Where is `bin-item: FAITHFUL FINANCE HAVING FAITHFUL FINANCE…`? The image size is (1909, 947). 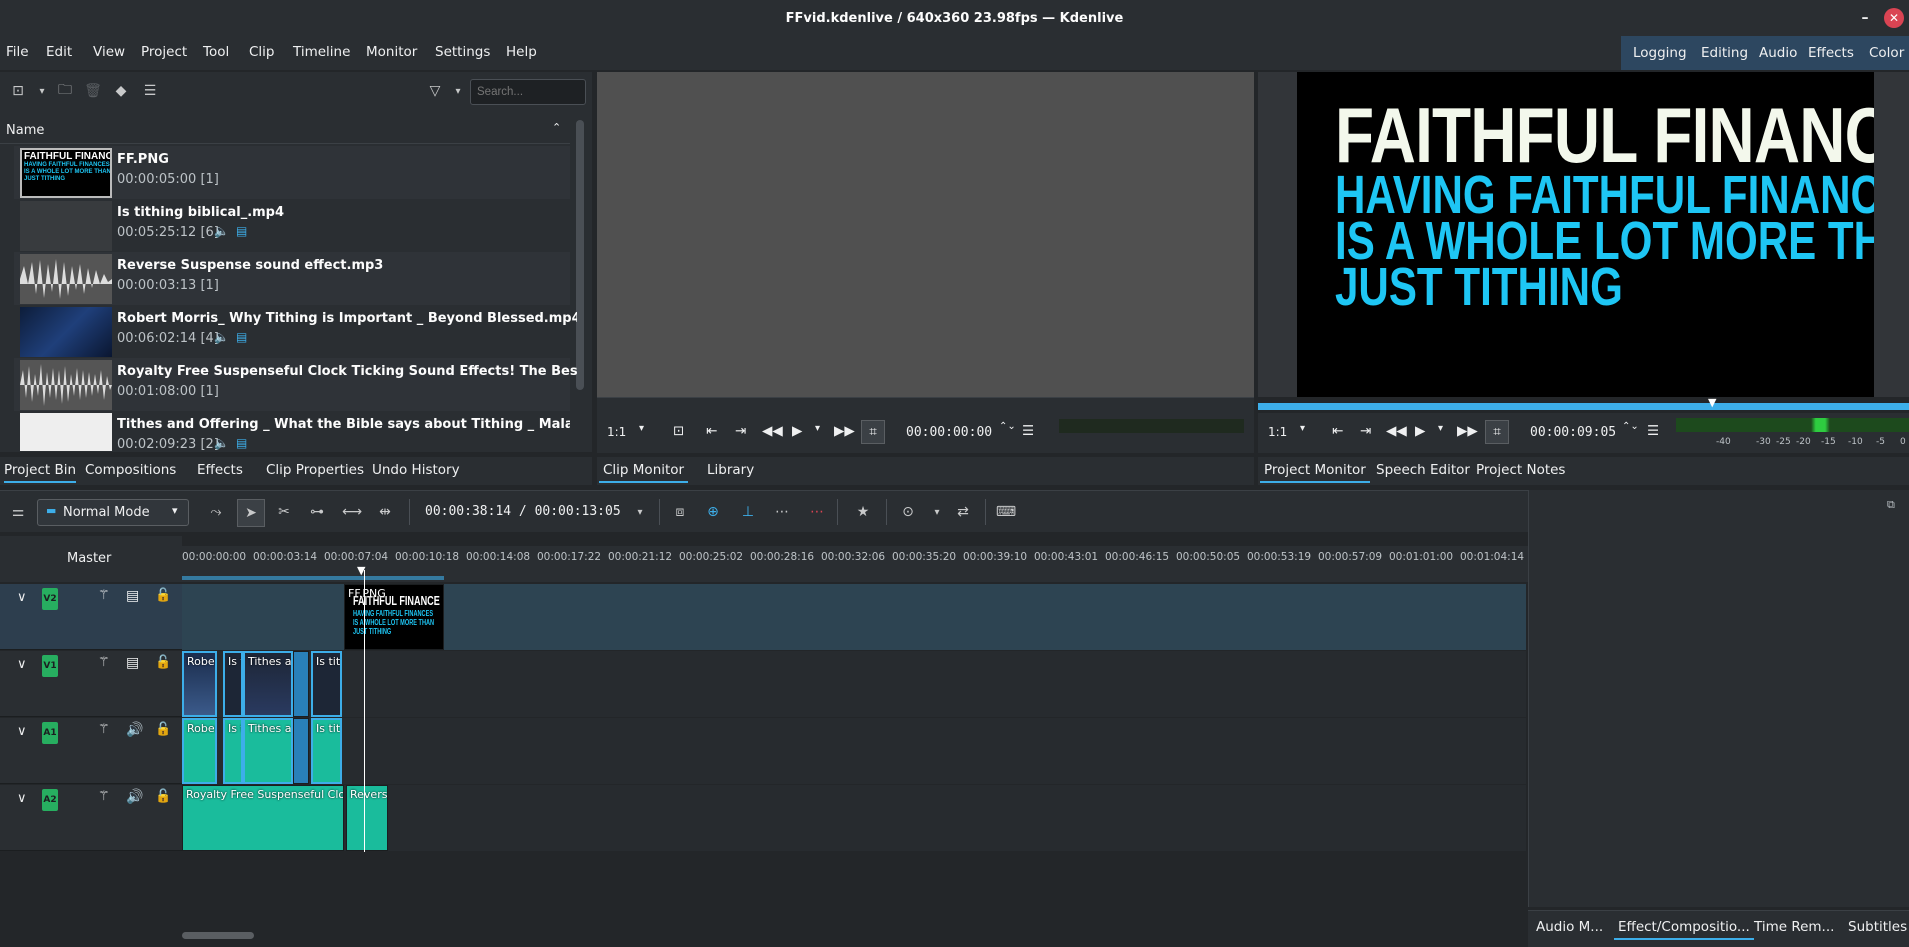 bin-item: FAITHFUL FINANCE HAVING FAITHFUL FINANCE… is located at coordinates (292, 172).